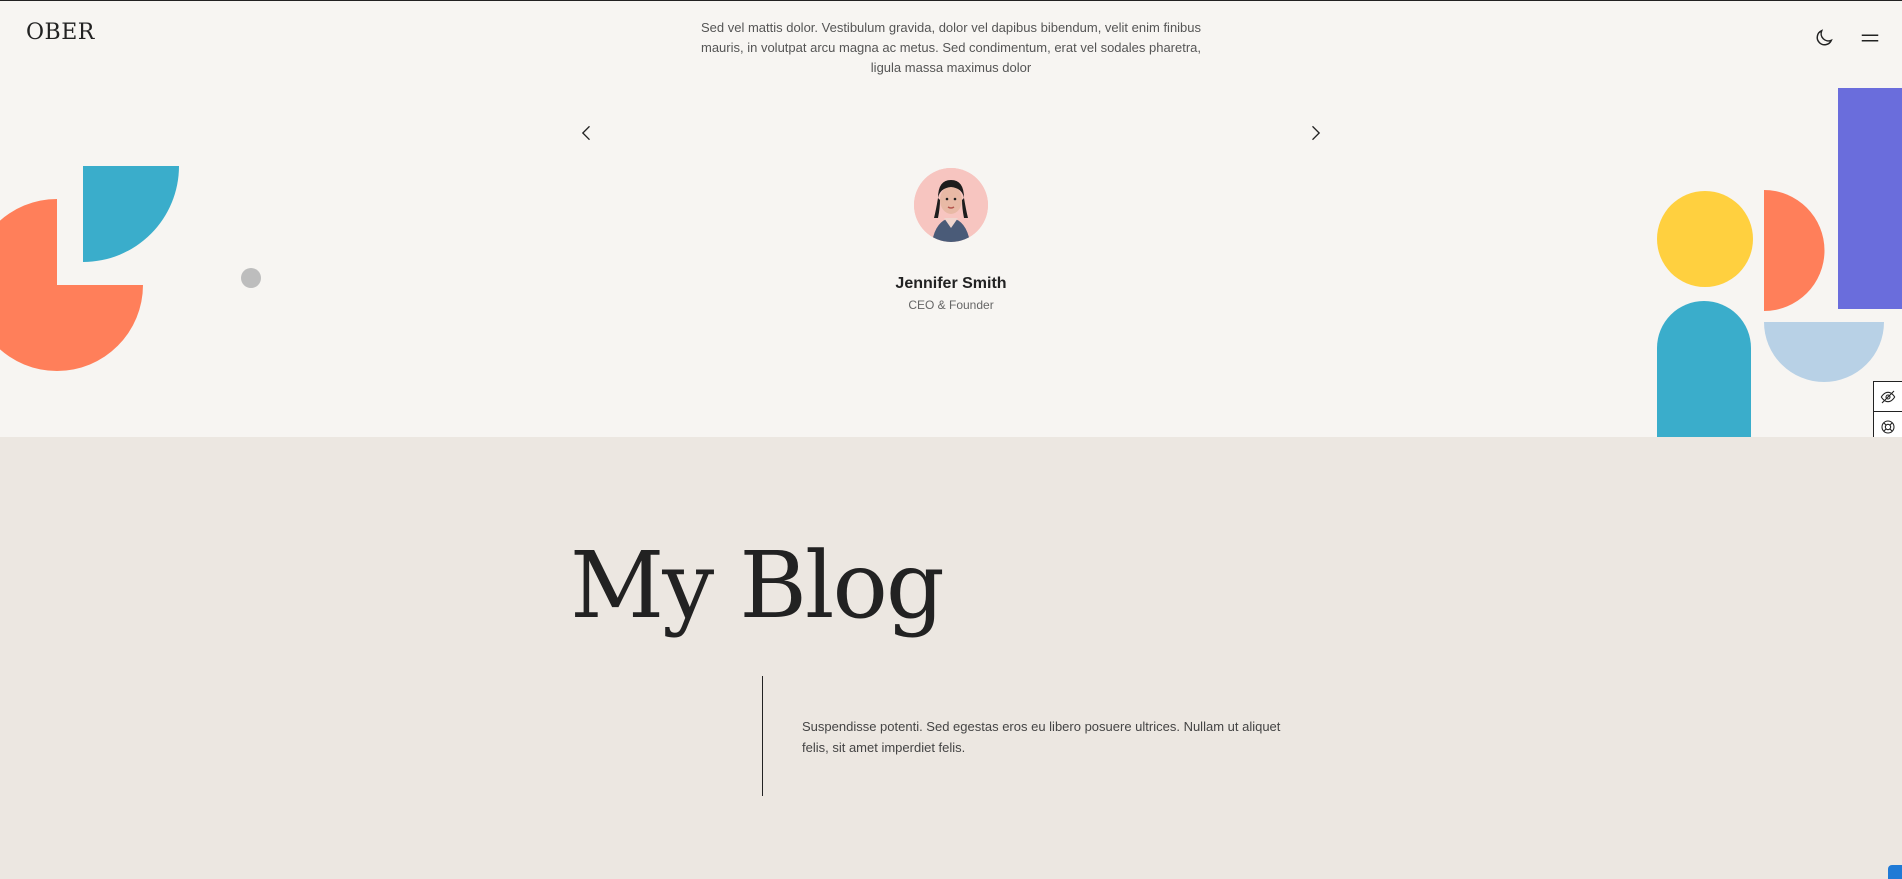  What do you see at coordinates (1705, 239) in the screenshot?
I see `yellow-circle-shape` at bounding box center [1705, 239].